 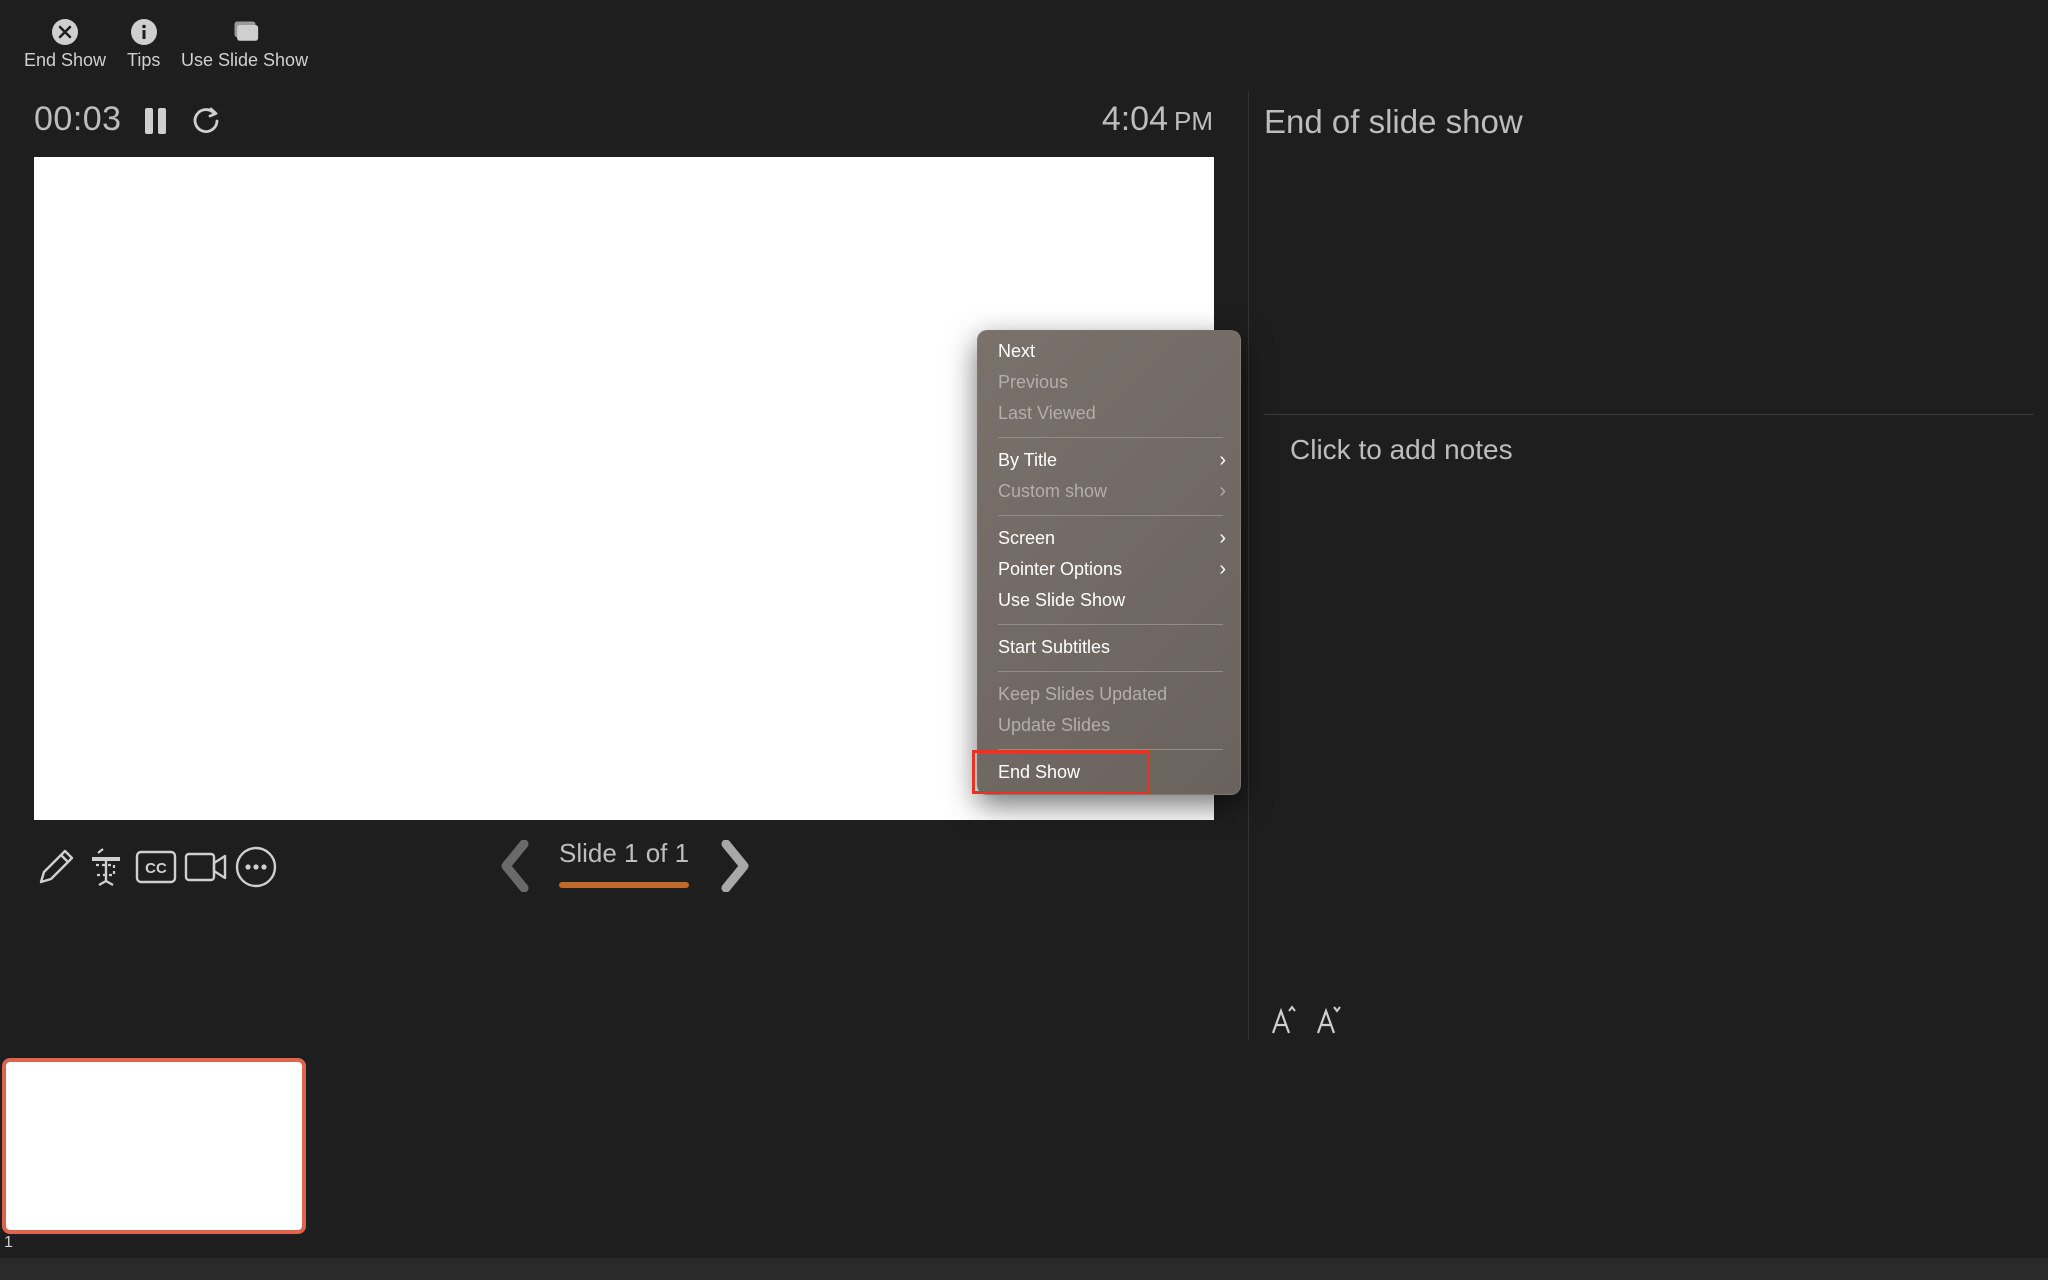 I want to click on info-circle-icon, so click(x=144, y=32).